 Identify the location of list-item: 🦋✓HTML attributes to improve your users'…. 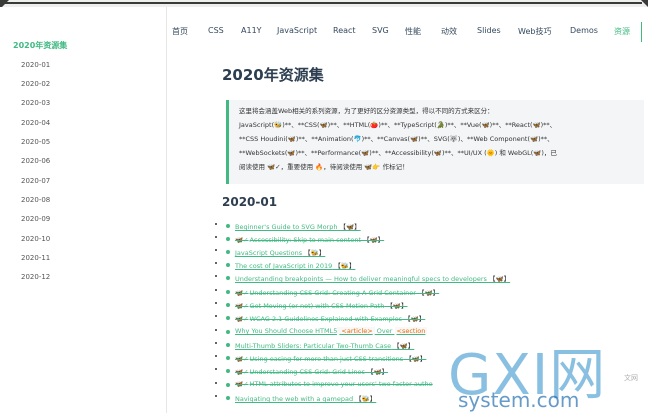
(435, 385).